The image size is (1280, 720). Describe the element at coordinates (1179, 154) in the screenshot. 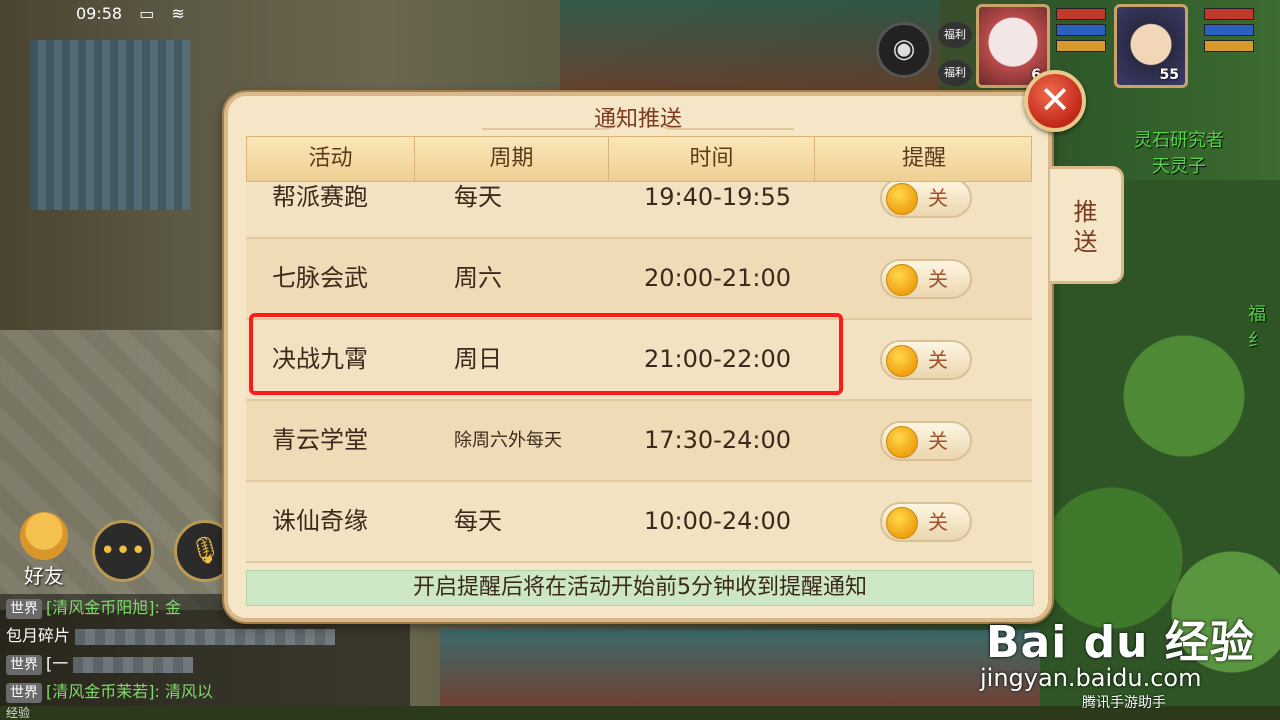

I see `npc-name: 灵石研究者 天灵子` at that location.